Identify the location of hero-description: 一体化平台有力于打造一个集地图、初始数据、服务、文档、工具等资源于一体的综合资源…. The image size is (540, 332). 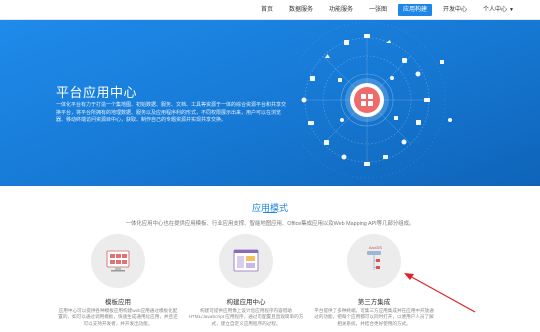
(171, 112).